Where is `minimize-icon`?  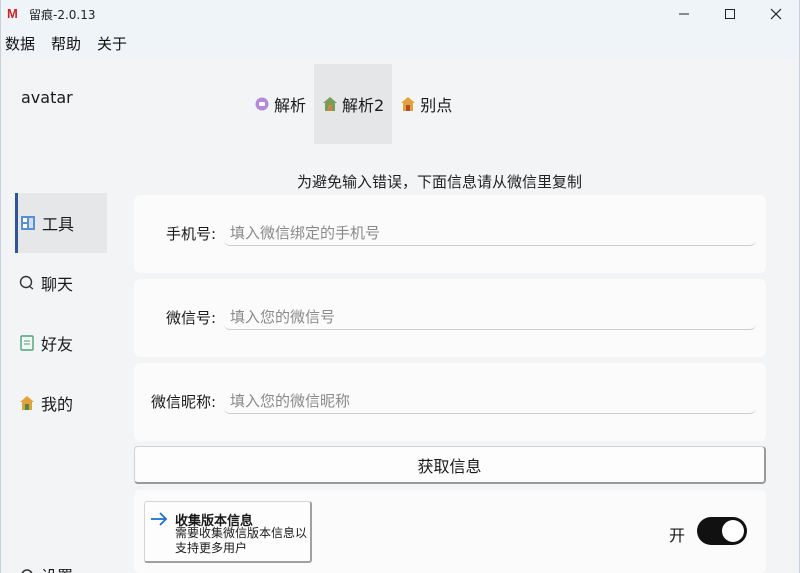
minimize-icon is located at coordinates (684, 14).